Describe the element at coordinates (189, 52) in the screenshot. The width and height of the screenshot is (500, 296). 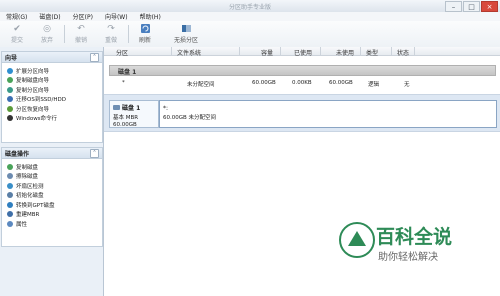
I see `col-filesystem: 文件系统` at that location.